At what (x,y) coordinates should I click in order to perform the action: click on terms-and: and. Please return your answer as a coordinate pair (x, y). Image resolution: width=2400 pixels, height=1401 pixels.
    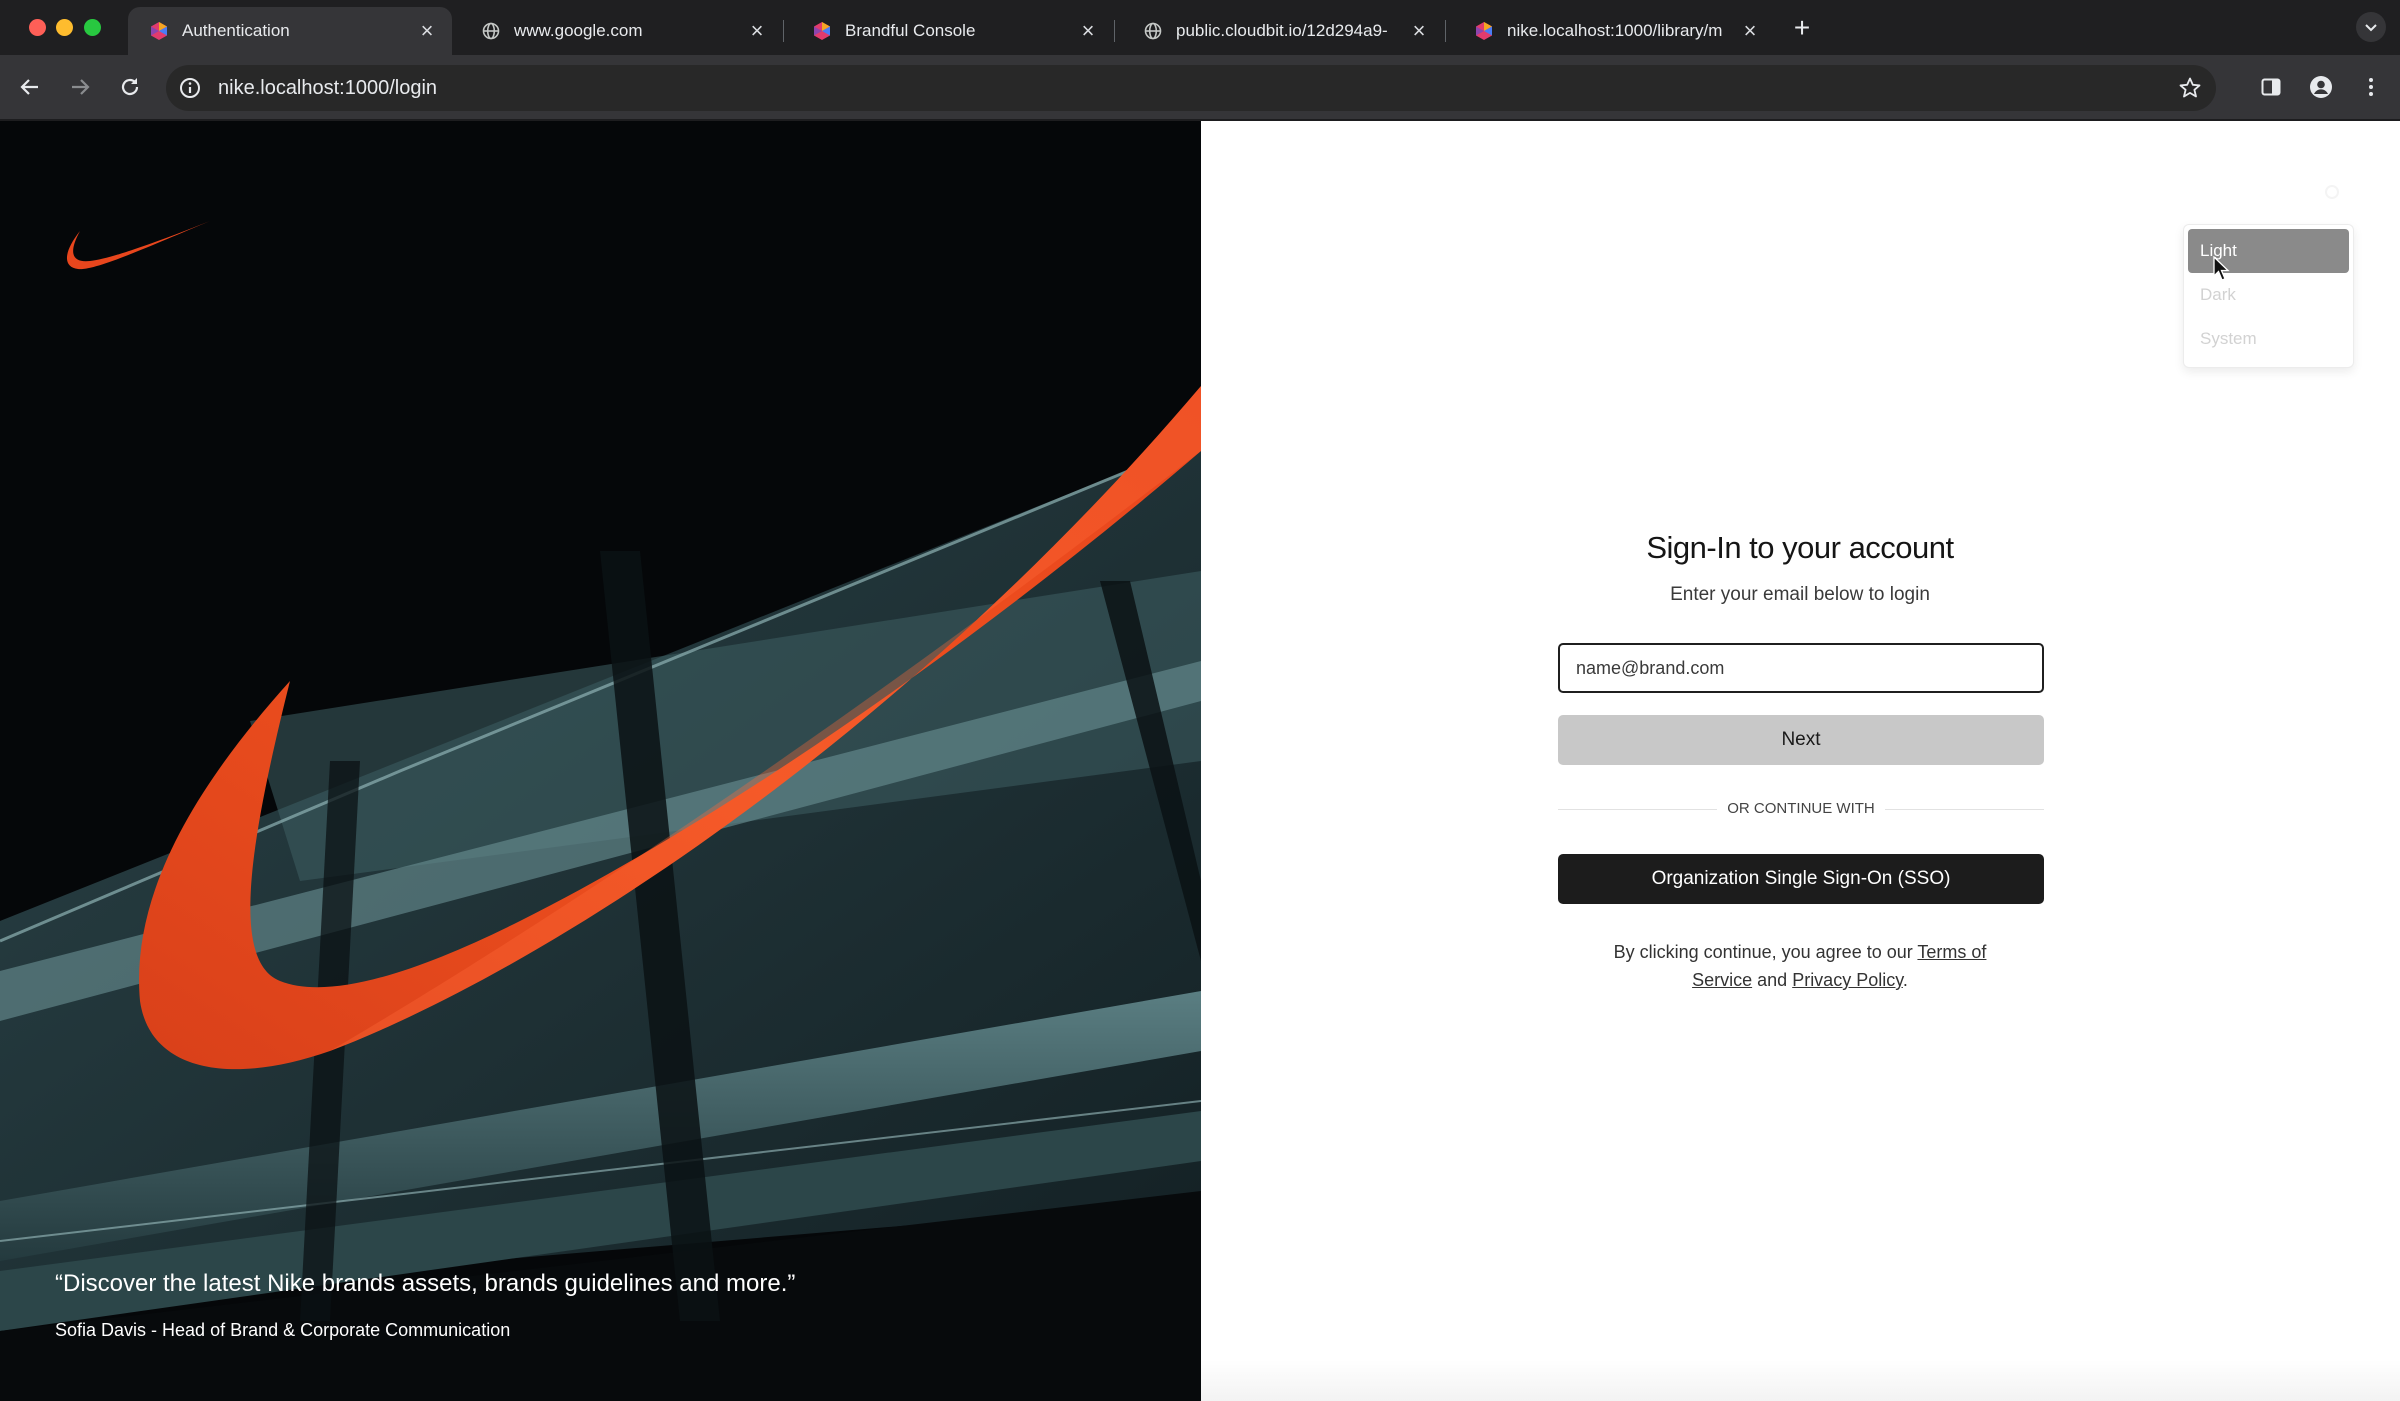
    Looking at the image, I should click on (1772, 980).